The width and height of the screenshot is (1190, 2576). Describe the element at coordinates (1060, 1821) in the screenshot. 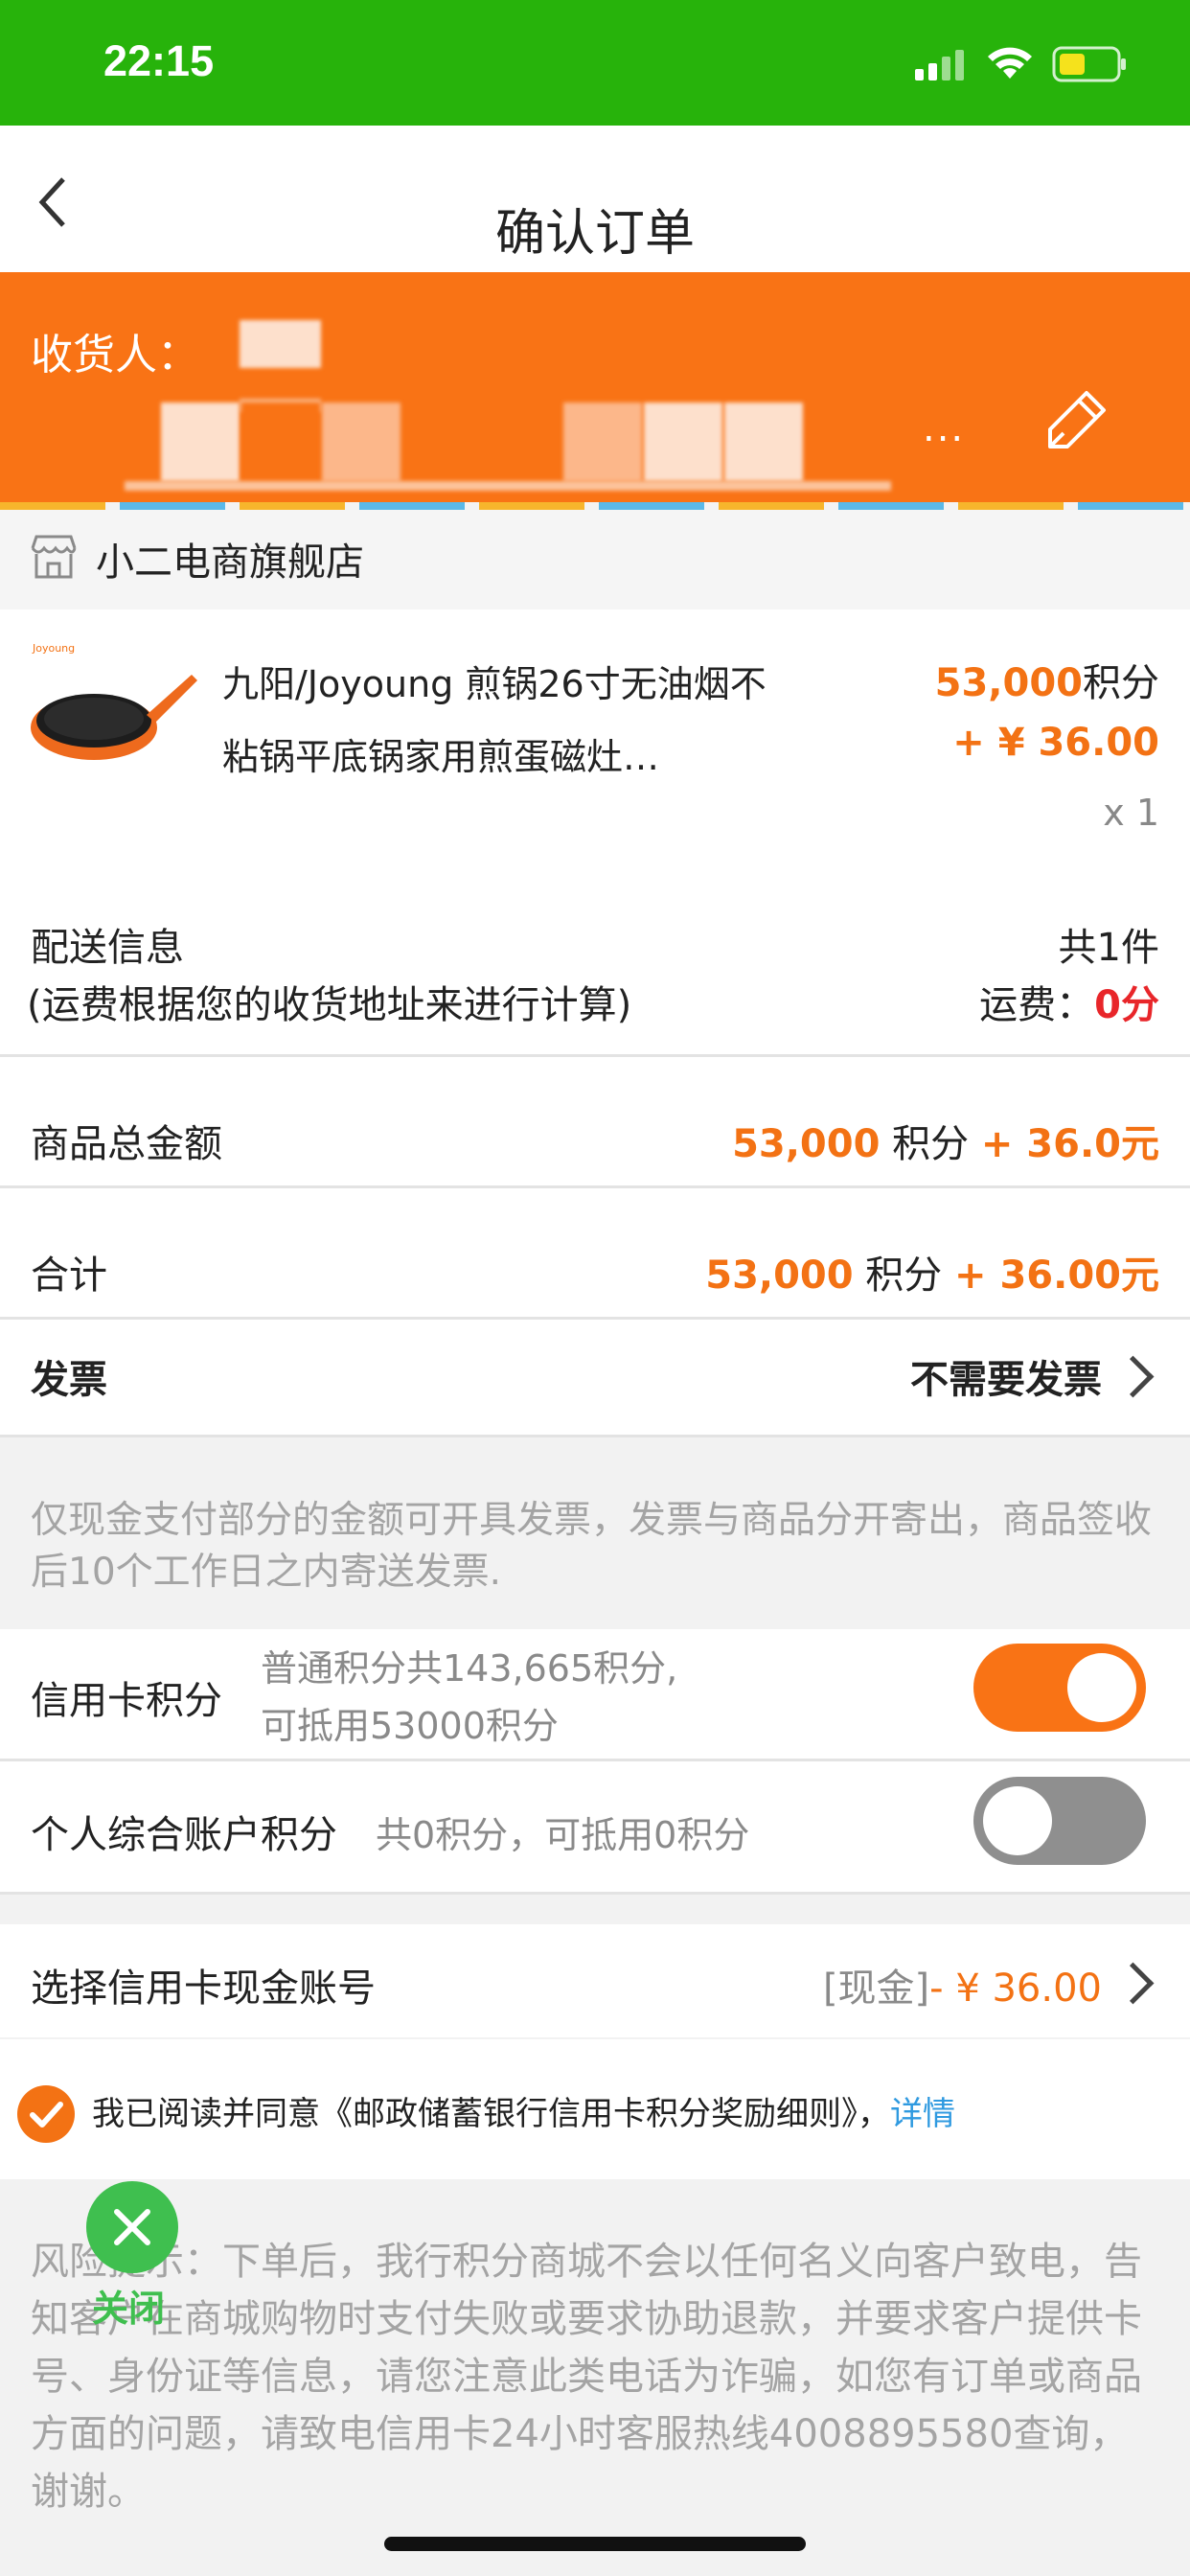

I see `personal-points-toggle` at that location.